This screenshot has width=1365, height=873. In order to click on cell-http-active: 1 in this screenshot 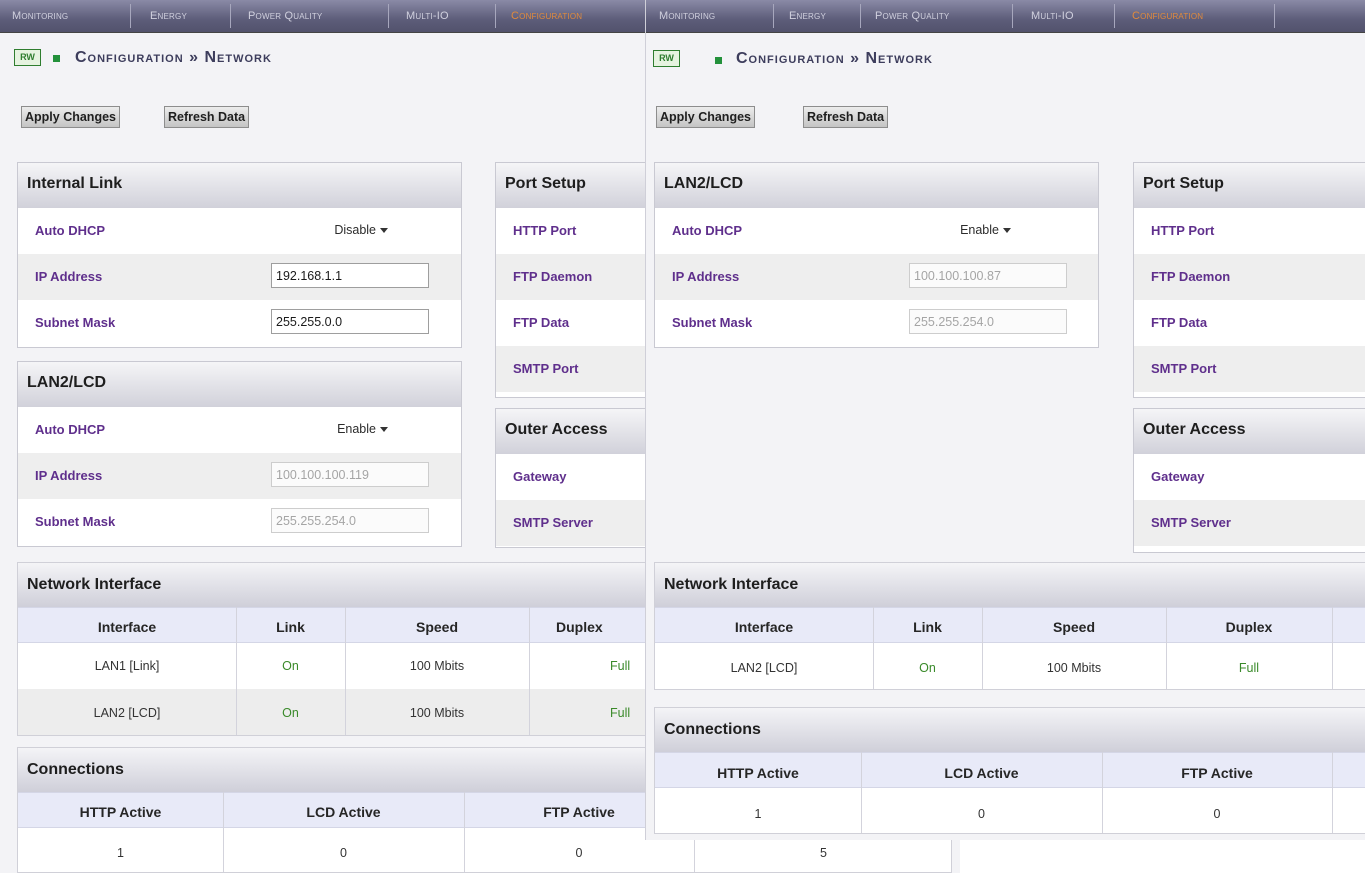, I will do `click(120, 853)`.